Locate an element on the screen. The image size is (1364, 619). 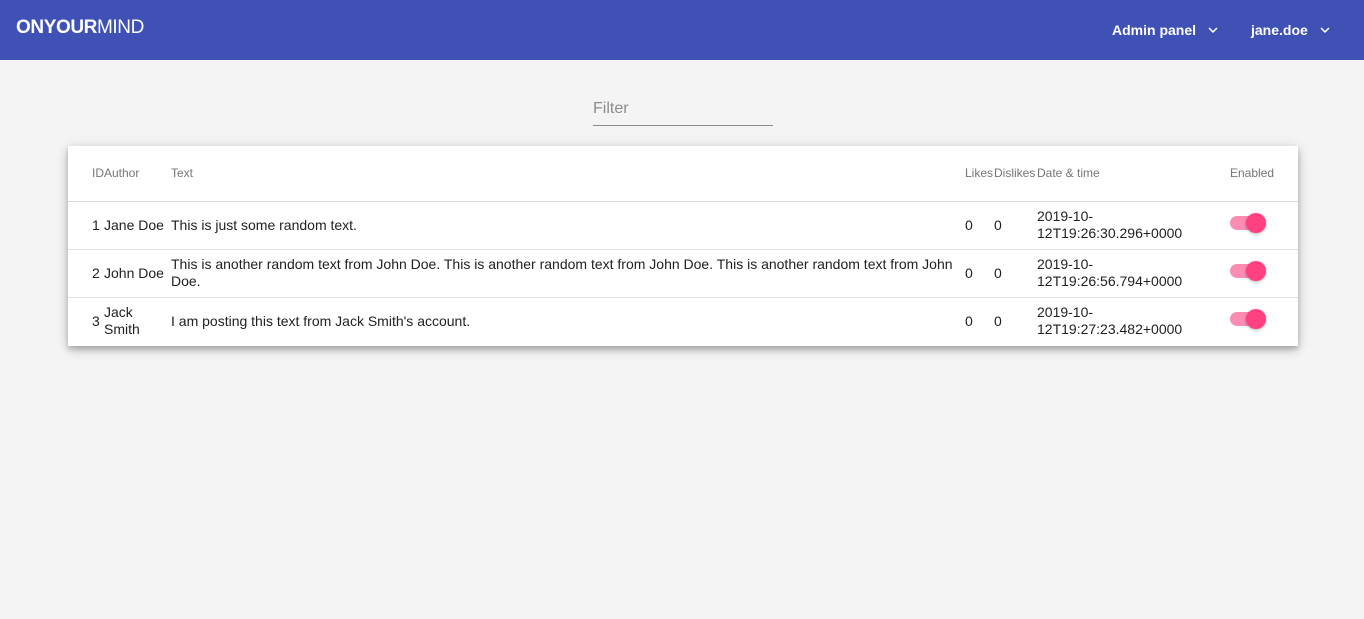
cell-id: 2 is located at coordinates (96, 272).